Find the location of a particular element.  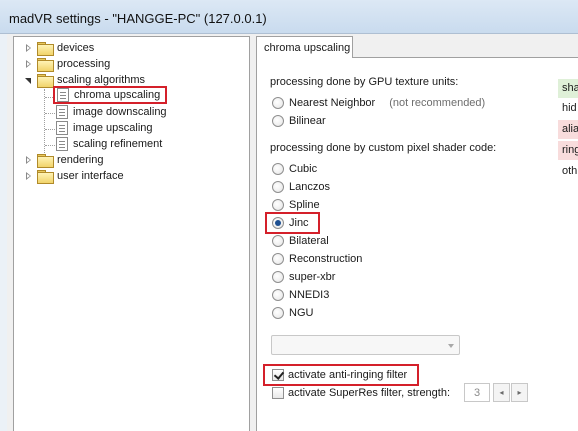

option-label: NNEDI3 is located at coordinates (309, 295).